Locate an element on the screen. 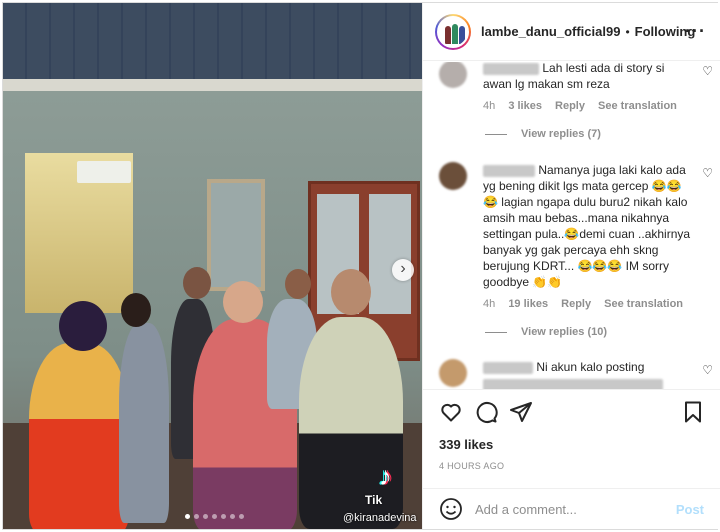  tiktok-text: Tik is located at coordinates (374, 500).